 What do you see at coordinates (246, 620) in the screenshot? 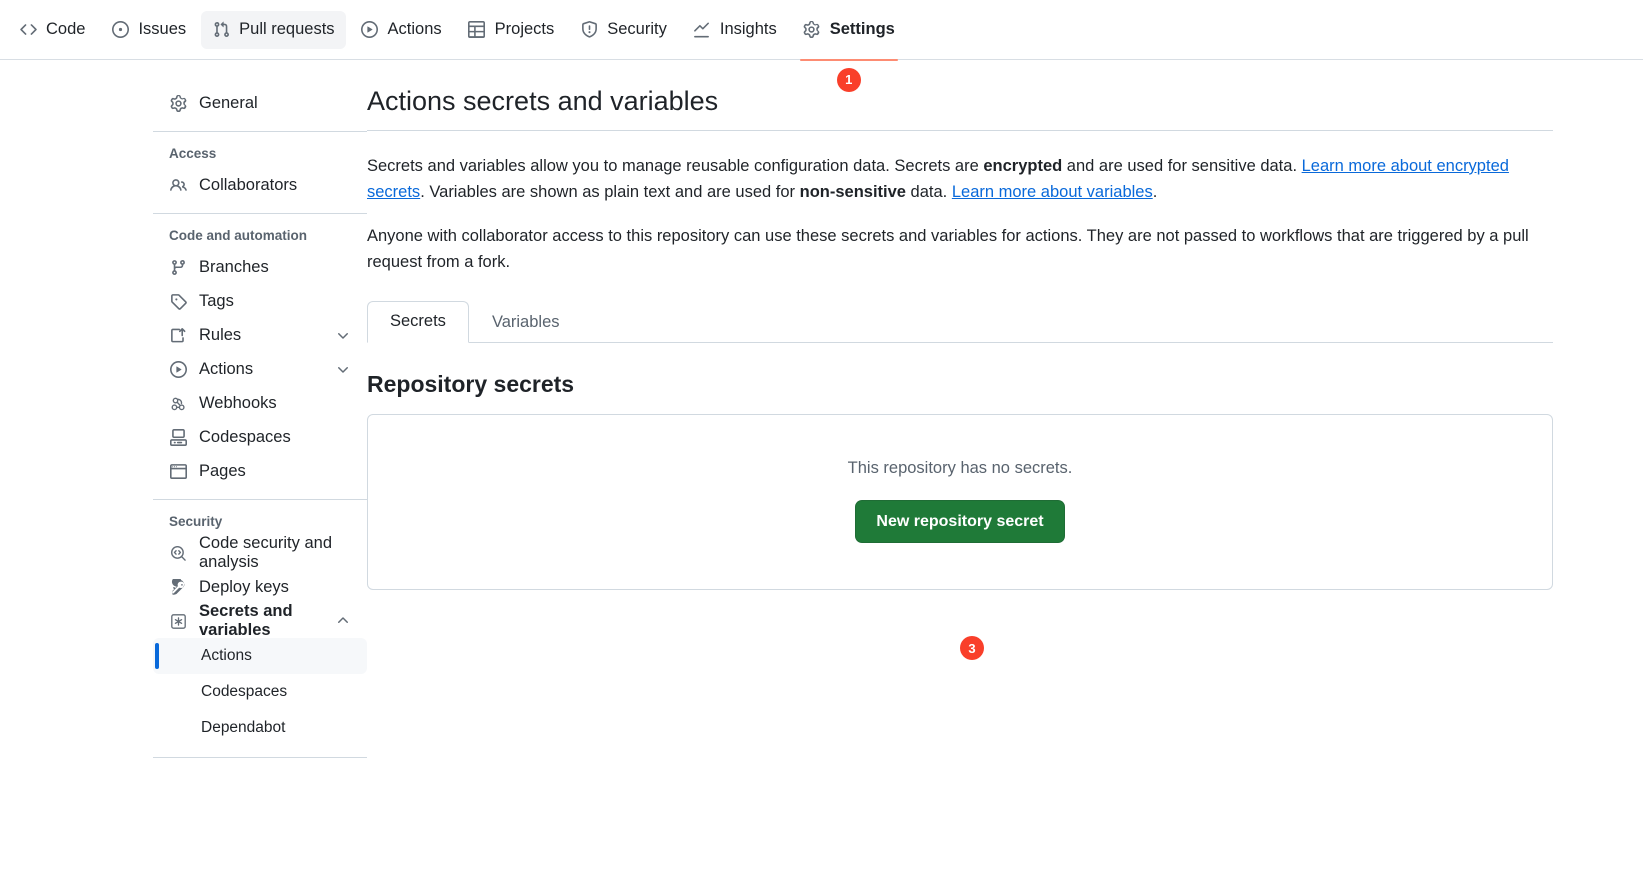
I see `sidebar-item-label: Secrets and variables` at bounding box center [246, 620].